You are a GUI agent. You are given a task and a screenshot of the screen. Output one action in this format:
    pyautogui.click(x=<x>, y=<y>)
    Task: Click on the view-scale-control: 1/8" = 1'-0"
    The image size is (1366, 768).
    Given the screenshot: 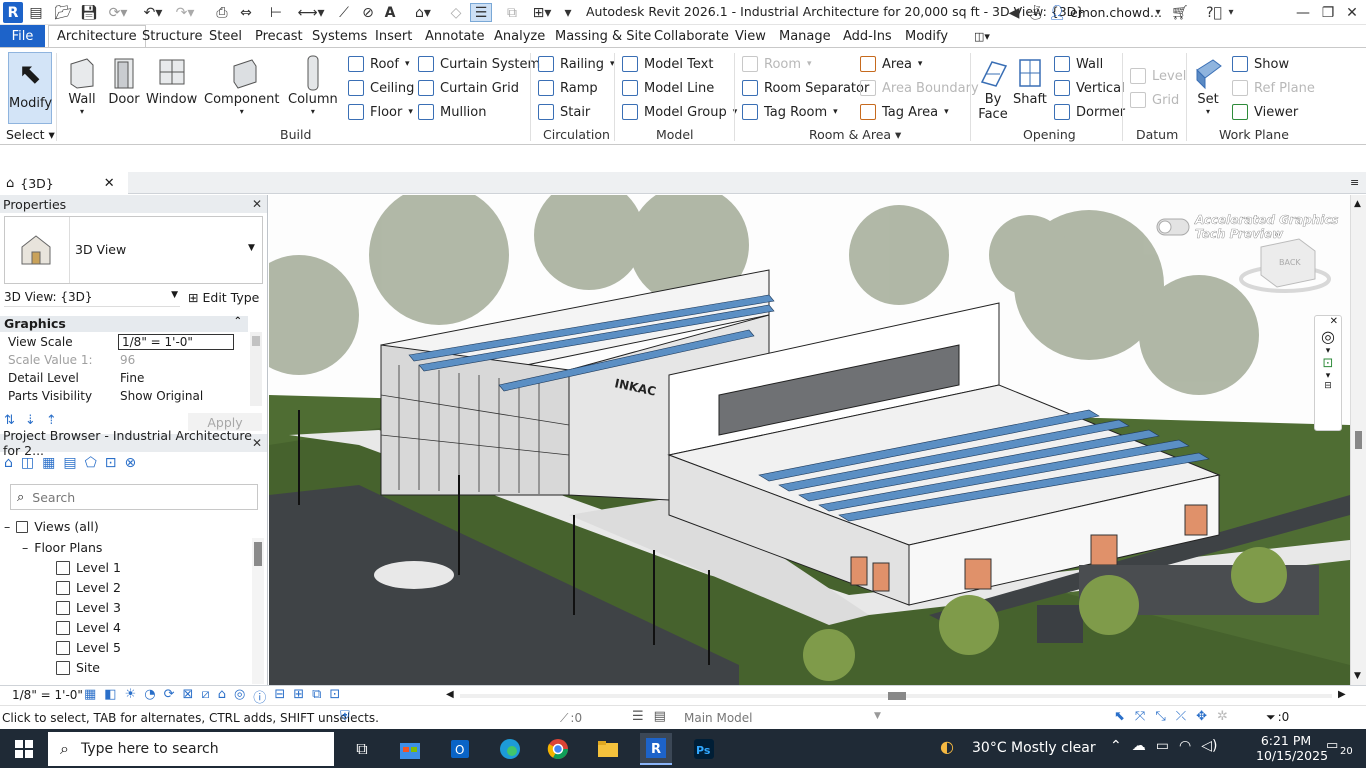 What is the action you would take?
    pyautogui.click(x=47, y=695)
    